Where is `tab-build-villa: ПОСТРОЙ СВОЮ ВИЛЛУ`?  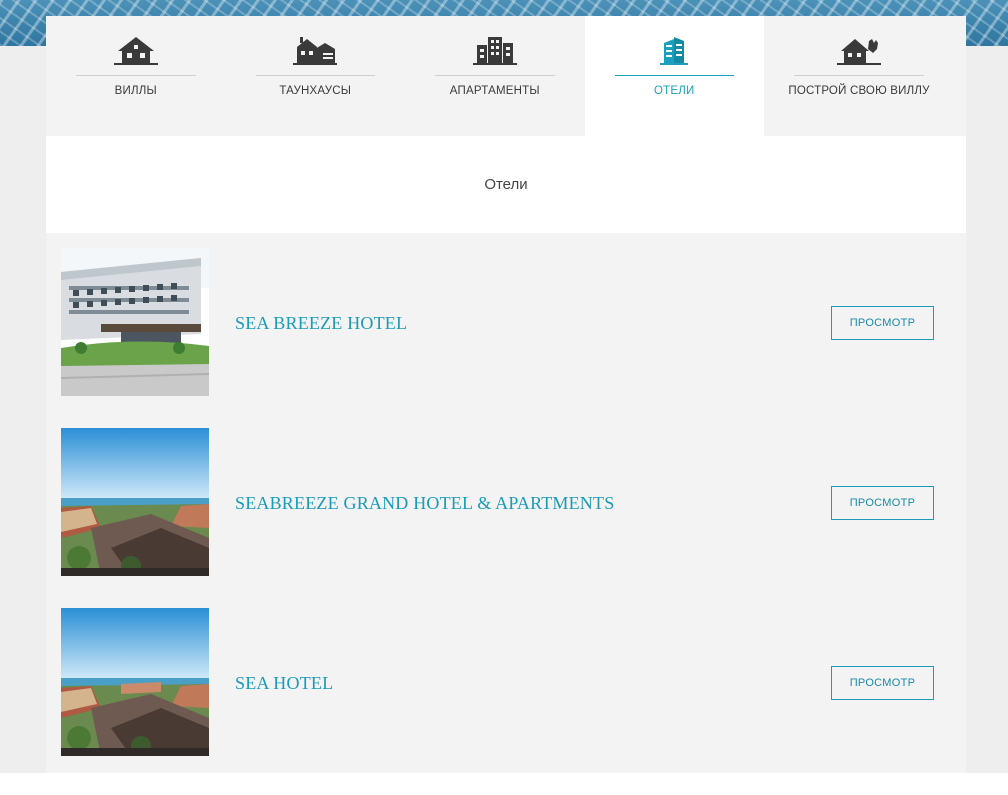
tab-build-villa: ПОСТРОЙ СВОЮ ВИЛЛУ is located at coordinates (859, 76).